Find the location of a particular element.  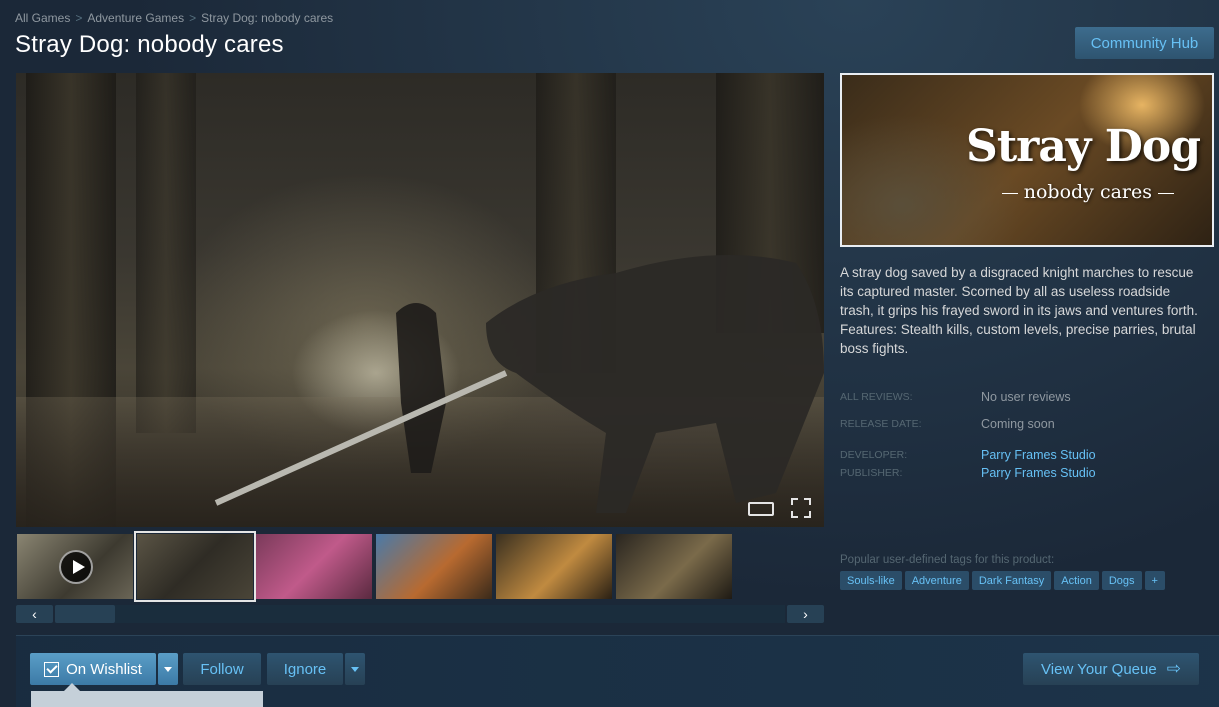

checkbox-checked-icon is located at coordinates (52, 669).